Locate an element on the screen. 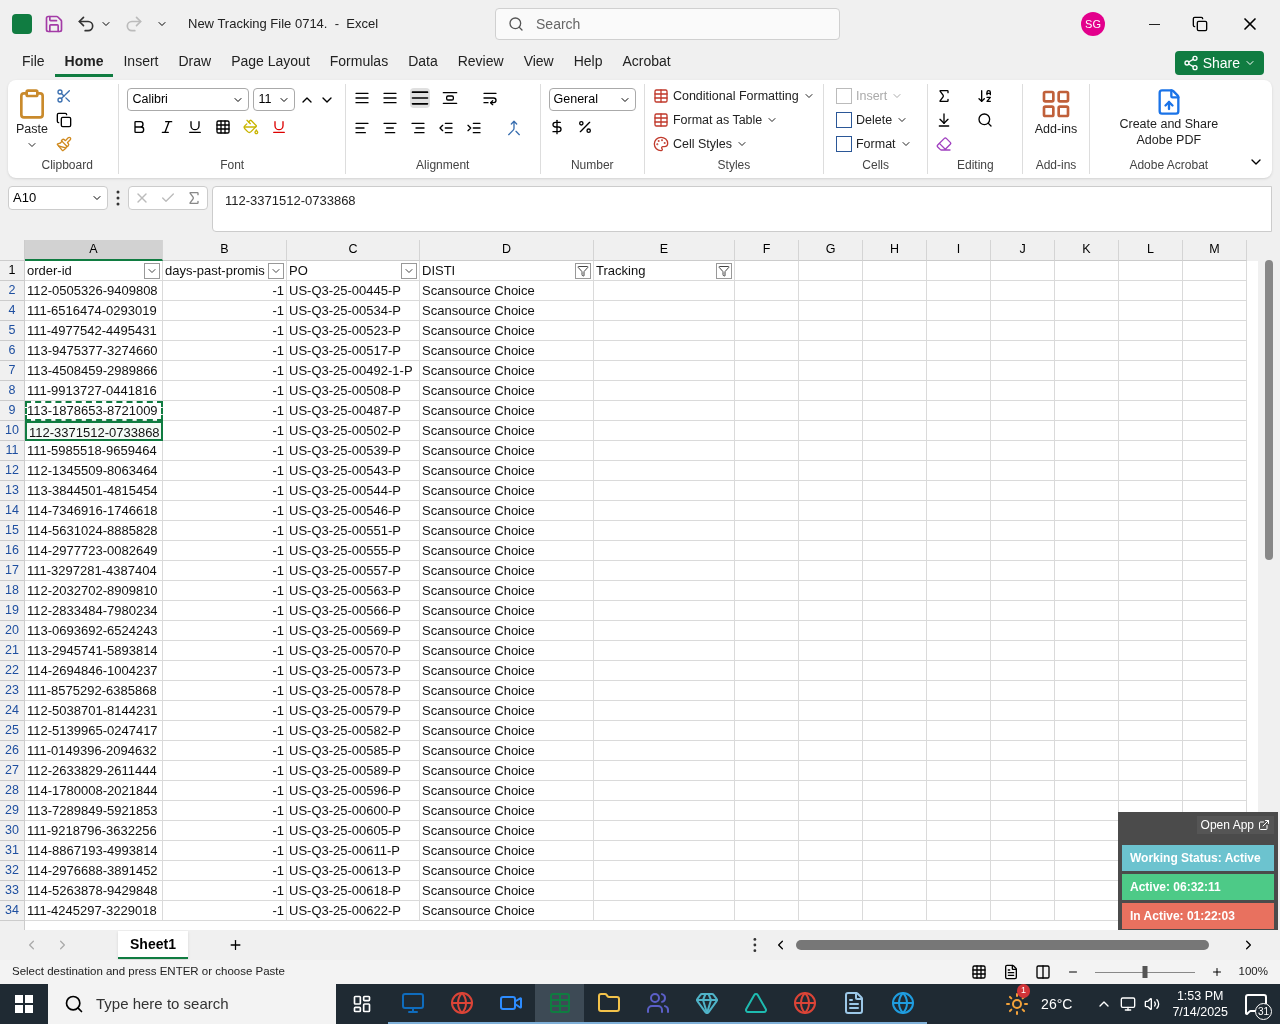  row-header: 16 is located at coordinates (12, 551).